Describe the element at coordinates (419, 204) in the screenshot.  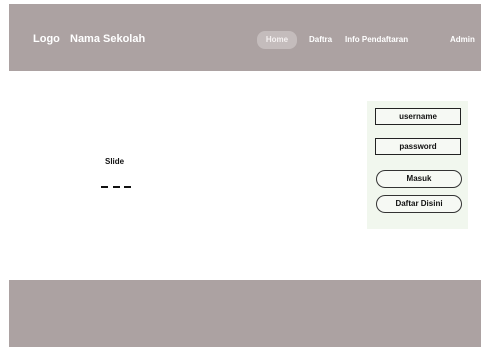
I see `daftar-disini-button: Daftar Disini` at that location.